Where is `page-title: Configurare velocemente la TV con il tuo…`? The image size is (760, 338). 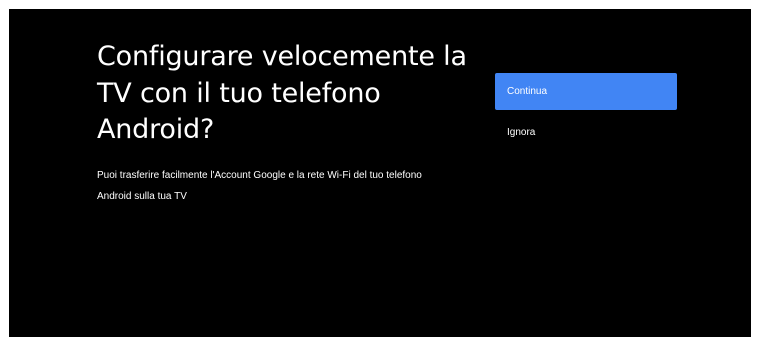 page-title: Configurare velocemente la TV con il tuo… is located at coordinates (282, 93).